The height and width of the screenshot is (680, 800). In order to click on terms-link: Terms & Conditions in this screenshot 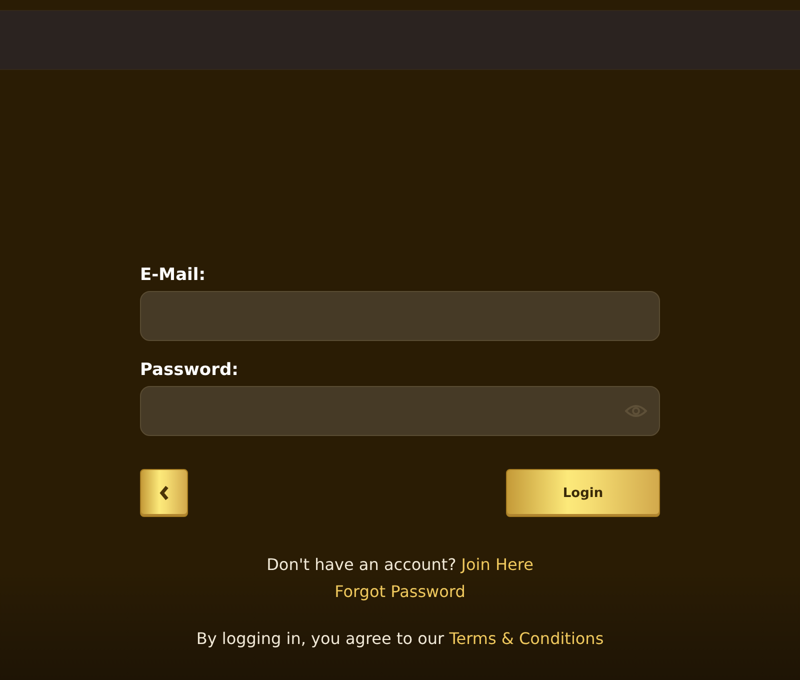, I will do `click(526, 638)`.